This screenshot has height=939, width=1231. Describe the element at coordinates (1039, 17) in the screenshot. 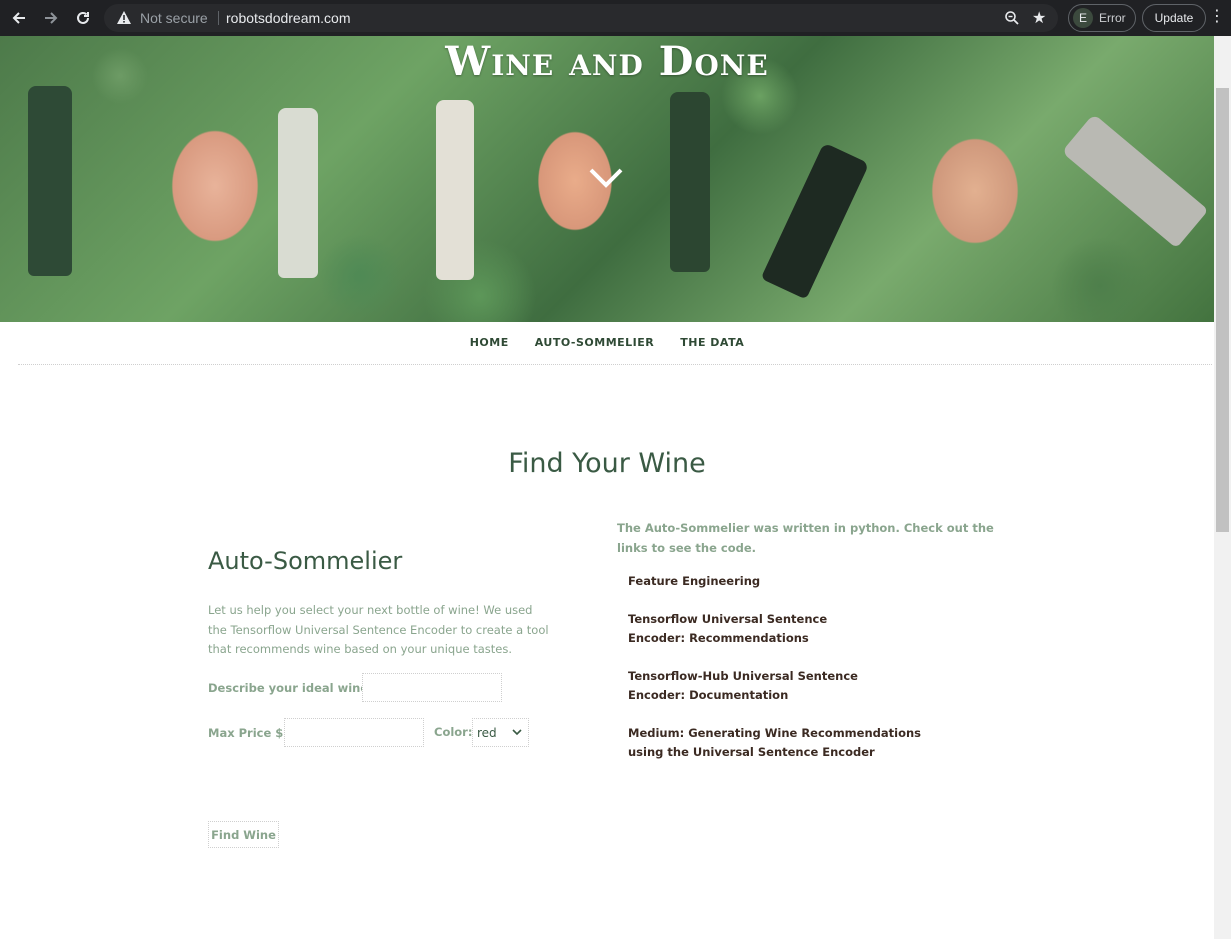

I see `bookmark-star-icon: ★` at that location.